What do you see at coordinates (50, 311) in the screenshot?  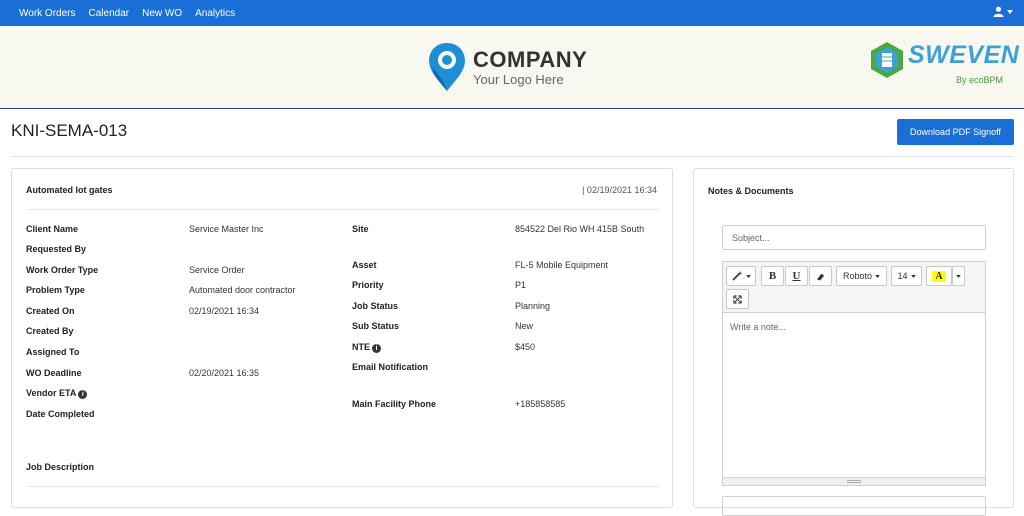 I see `created-on-label: Created On` at bounding box center [50, 311].